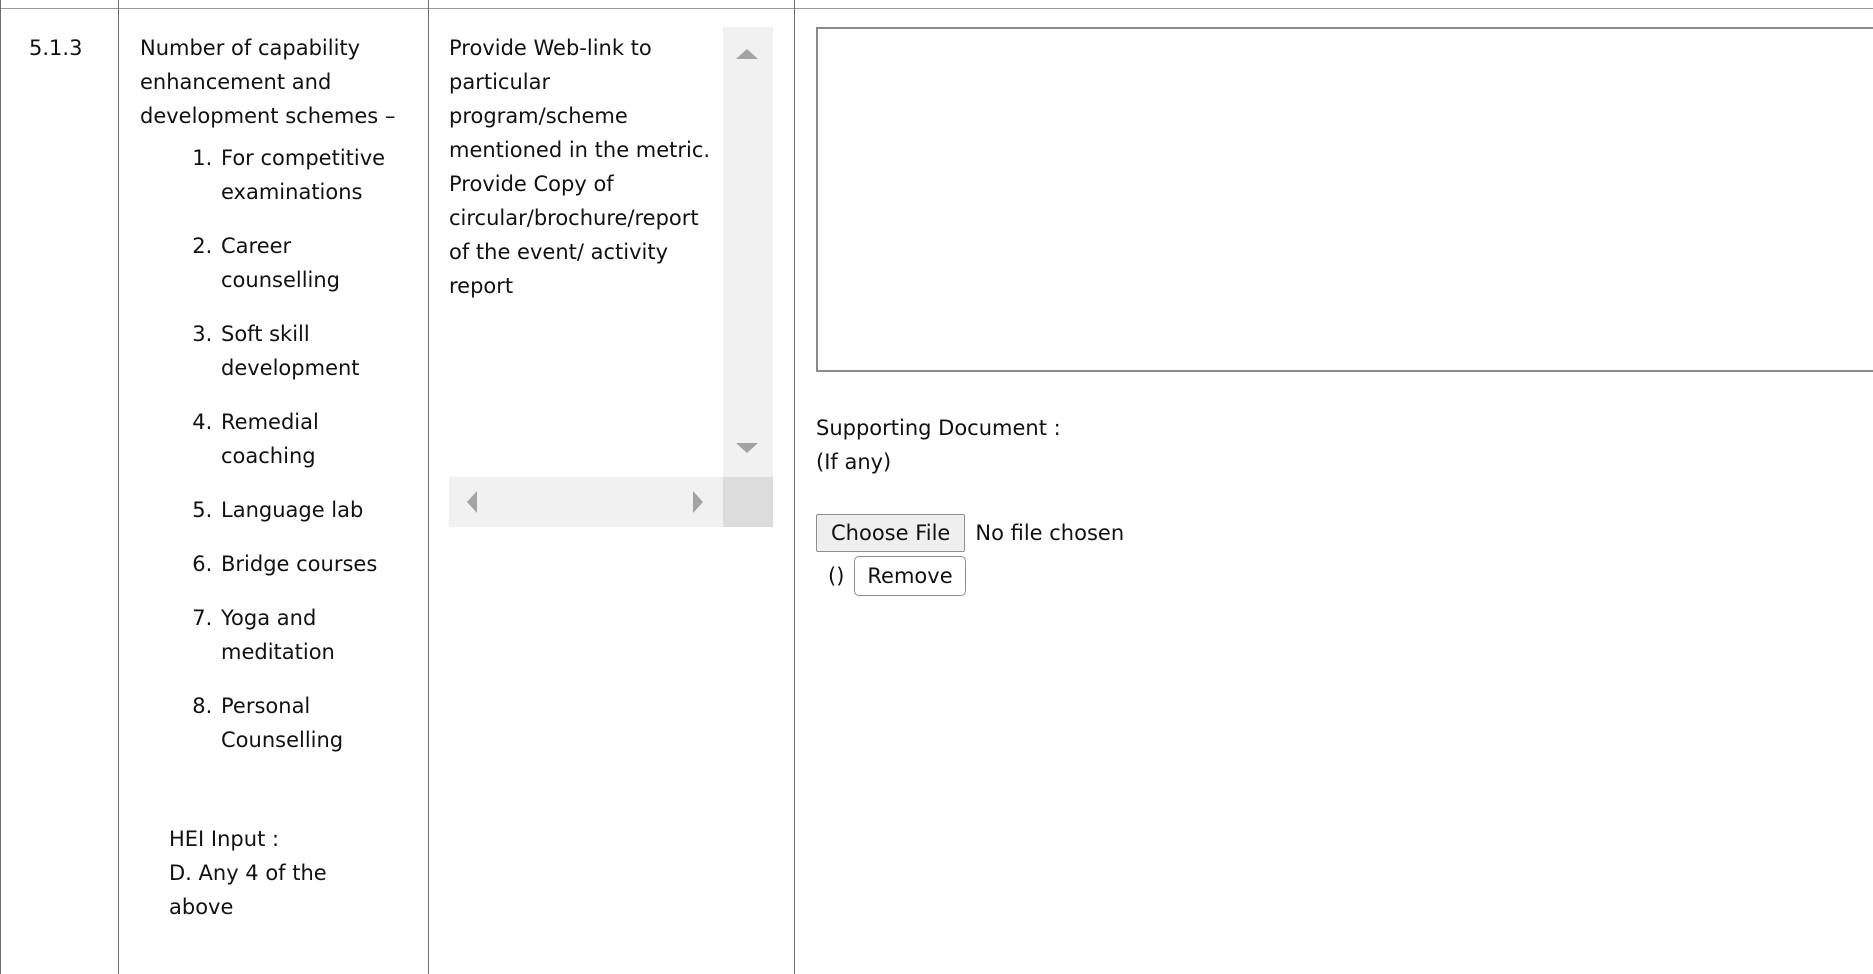 This screenshot has height=974, width=1873. I want to click on supporting-document-section: Supporting Document : (If any), so click(938, 445).